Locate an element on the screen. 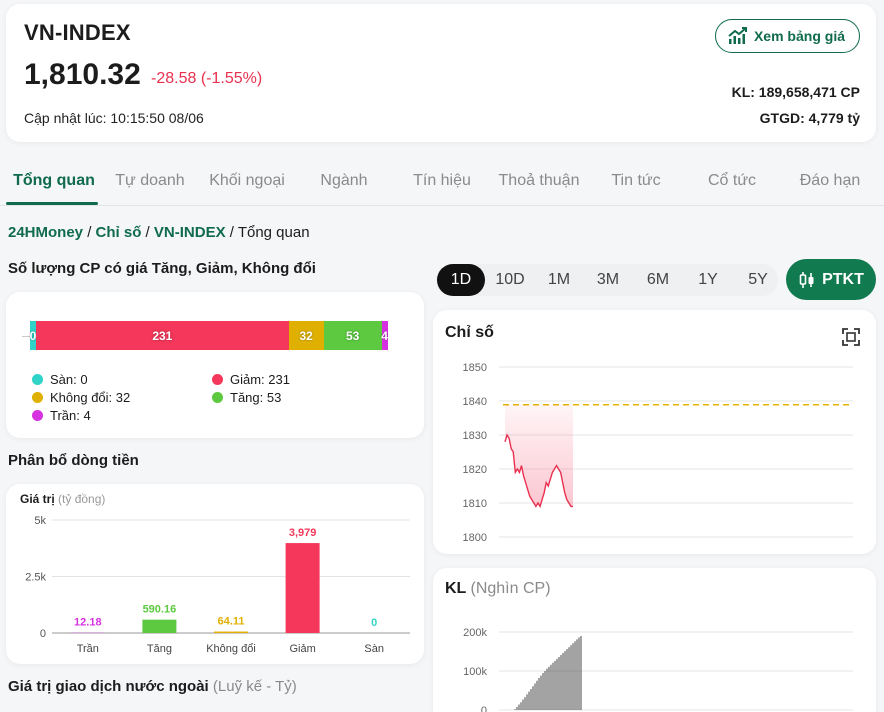 Image resolution: width=884 pixels, height=712 pixels. total-volume: KL: 189,658,471 CP is located at coordinates (795, 92).